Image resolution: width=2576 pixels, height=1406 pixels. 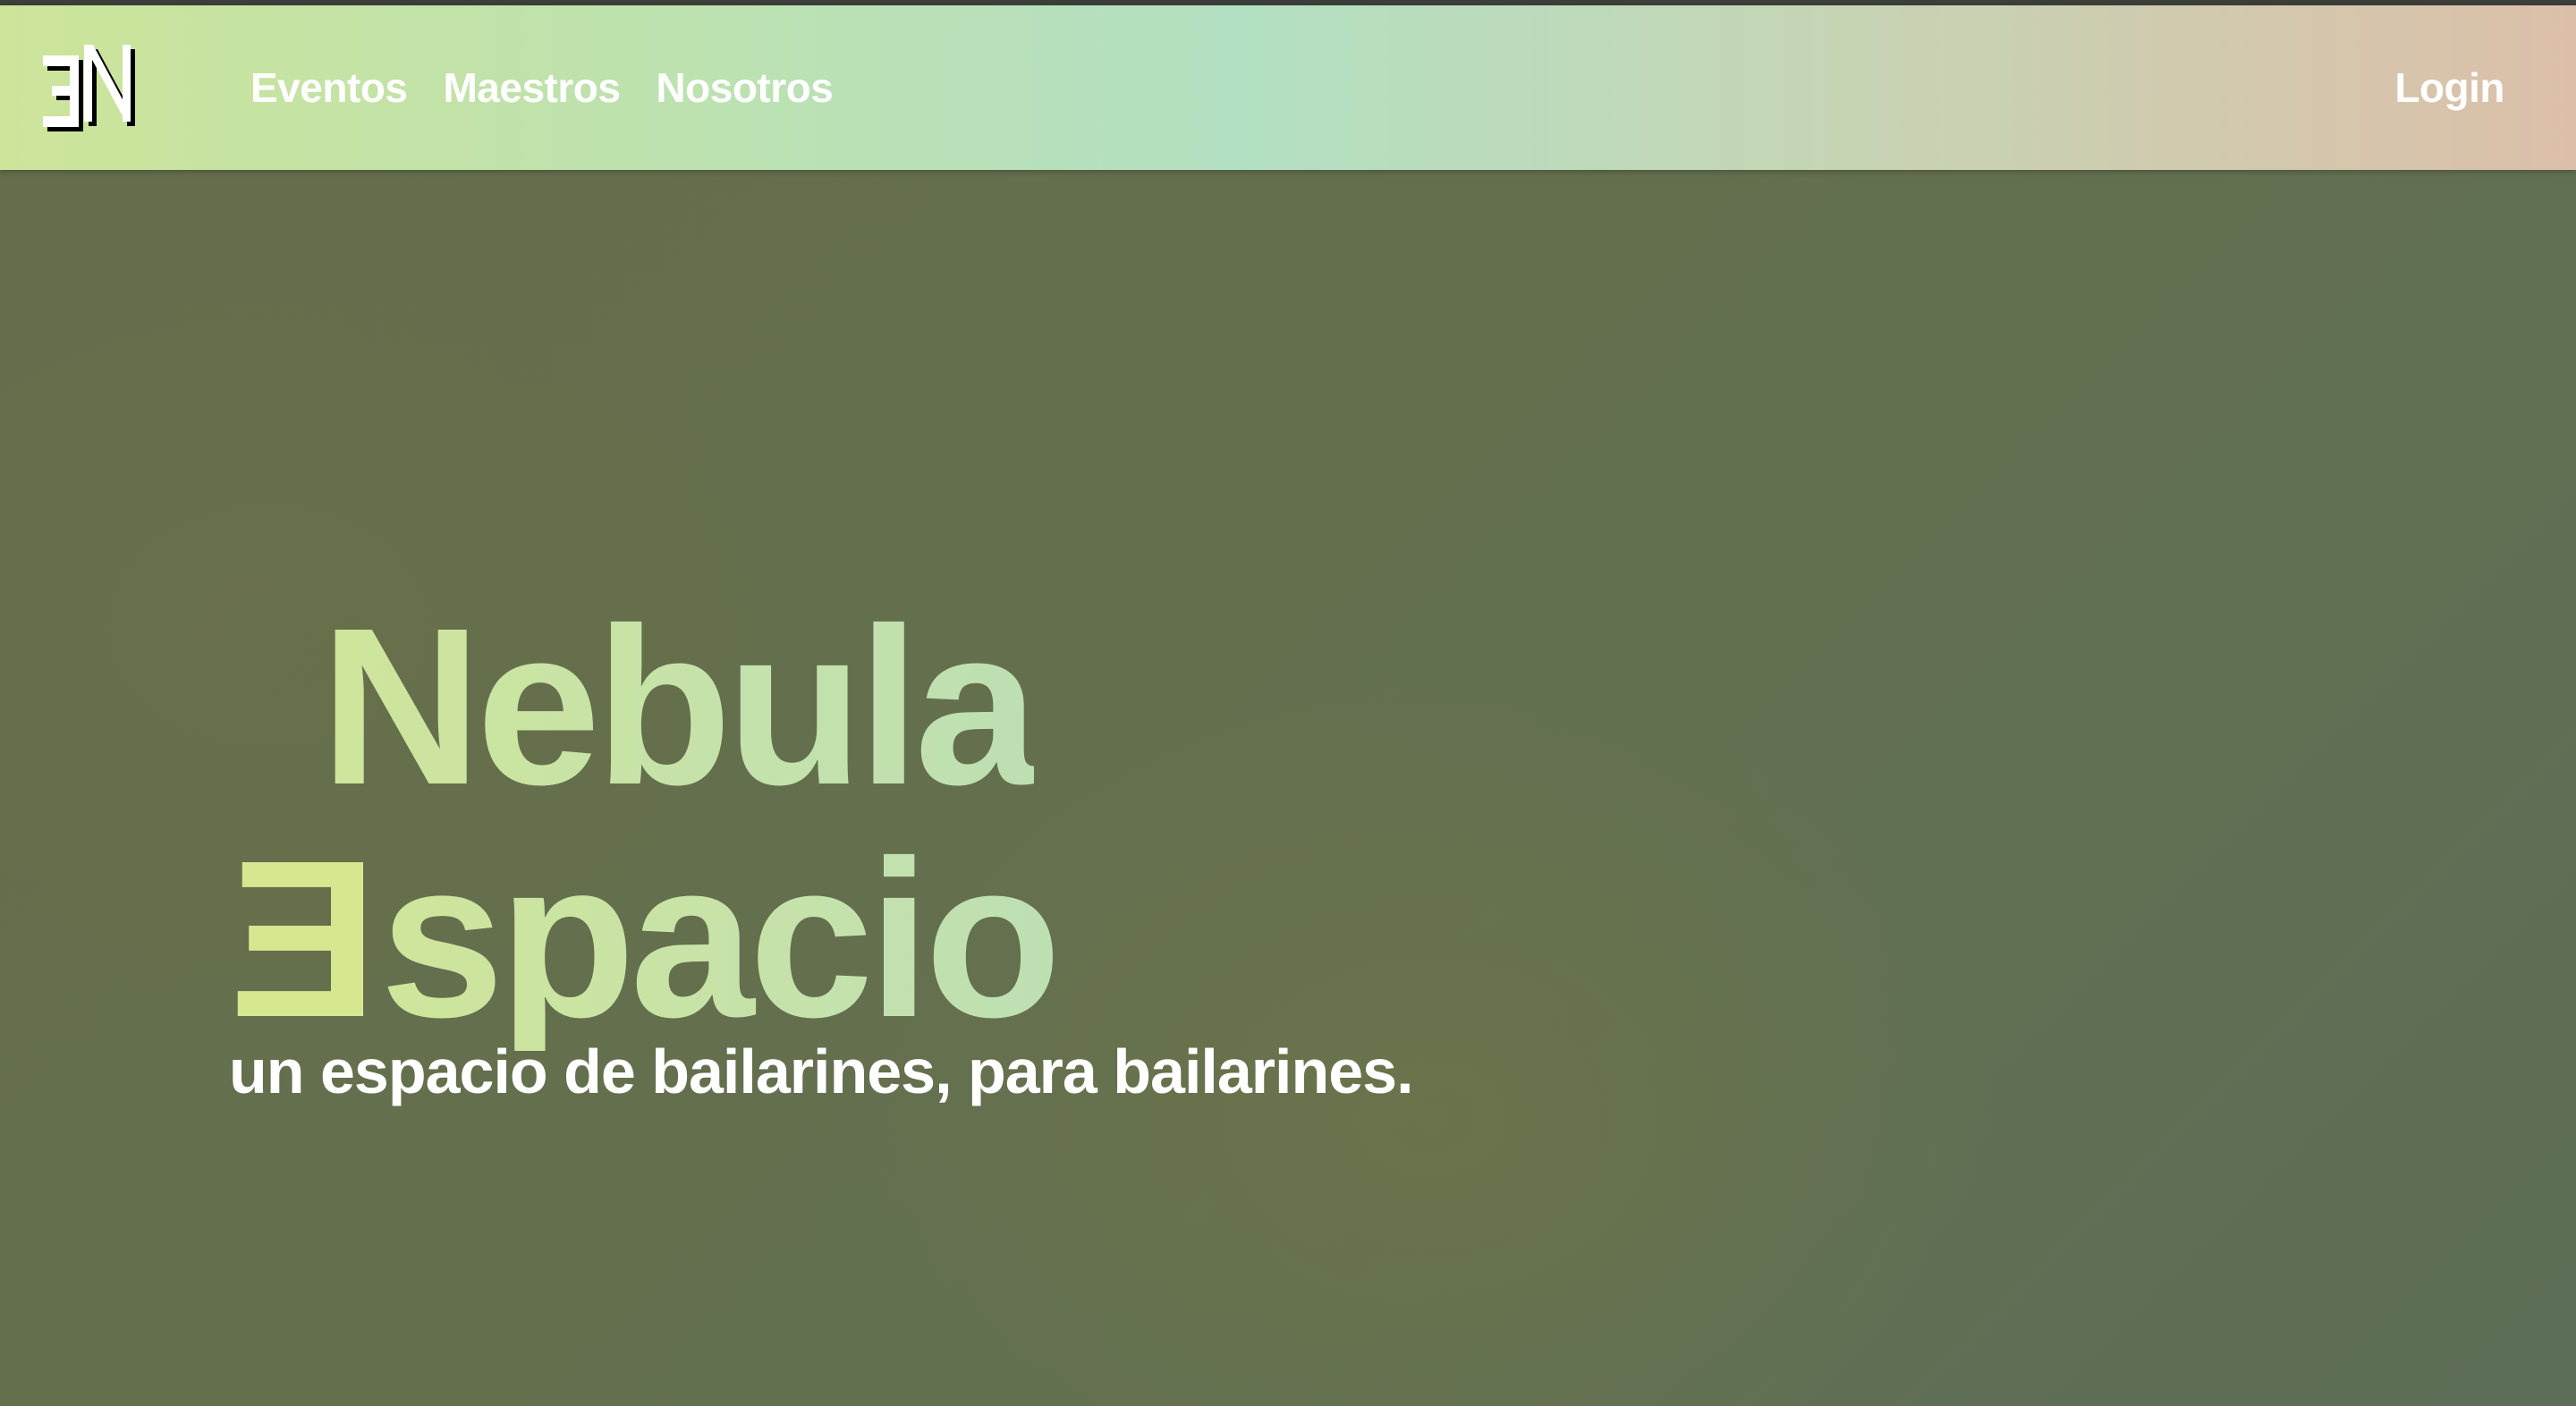 I want to click on logo-icon, so click(x=89, y=88).